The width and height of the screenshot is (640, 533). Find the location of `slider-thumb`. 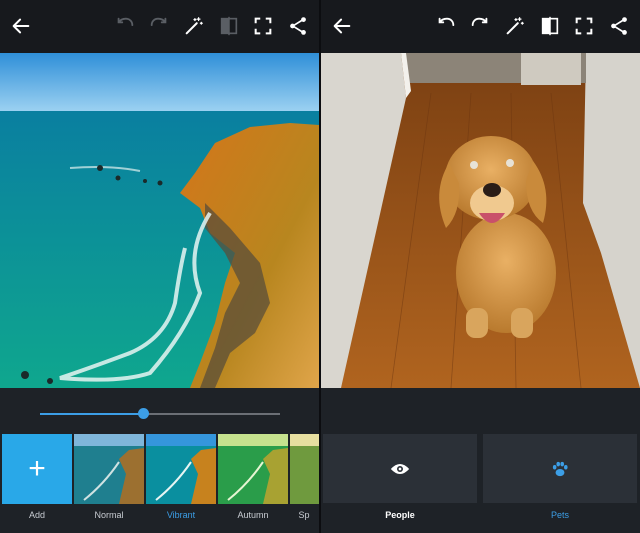

slider-thumb is located at coordinates (144, 413).